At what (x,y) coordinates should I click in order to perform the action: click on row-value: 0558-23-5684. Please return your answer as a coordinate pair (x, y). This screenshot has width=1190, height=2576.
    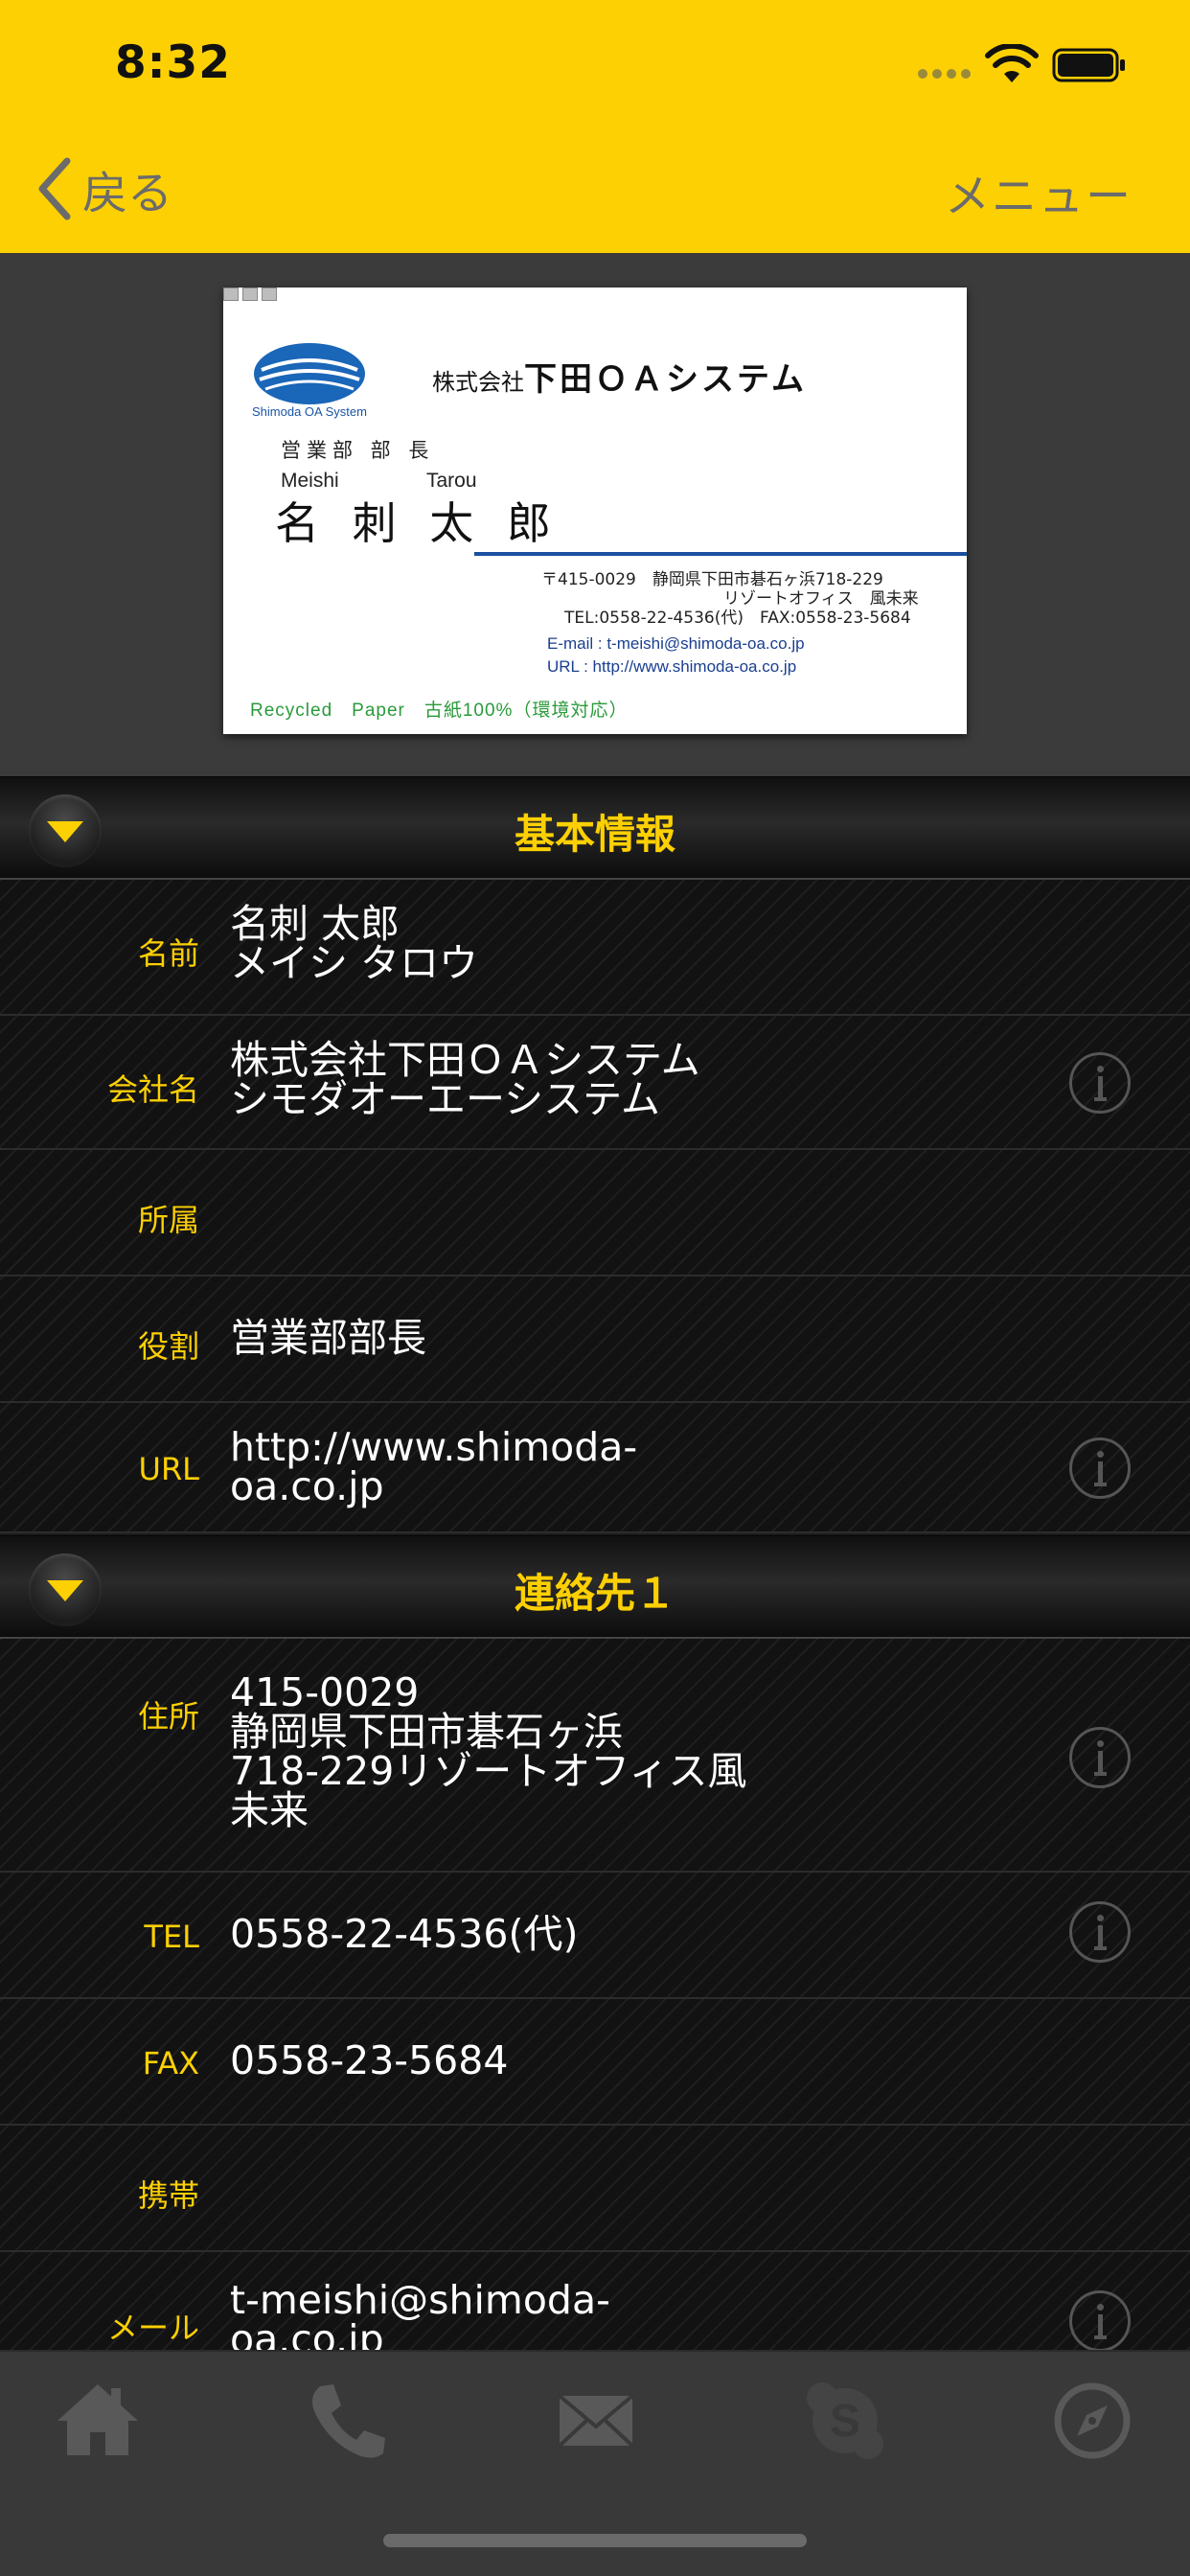
    Looking at the image, I should click on (369, 2061).